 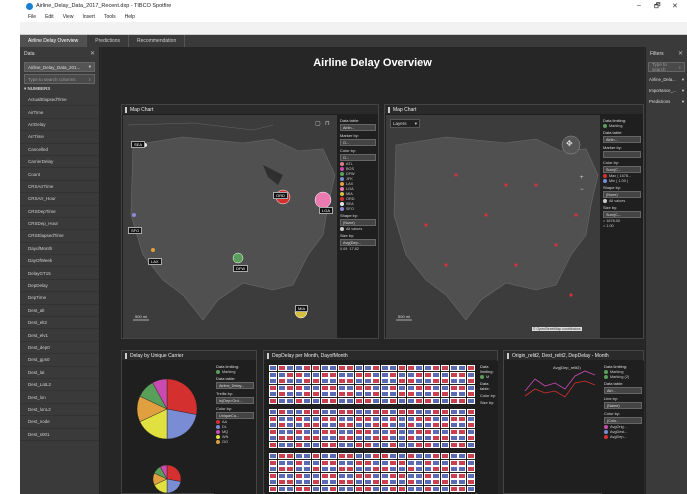 I want to click on menu-help: Help, so click(x=130, y=17).